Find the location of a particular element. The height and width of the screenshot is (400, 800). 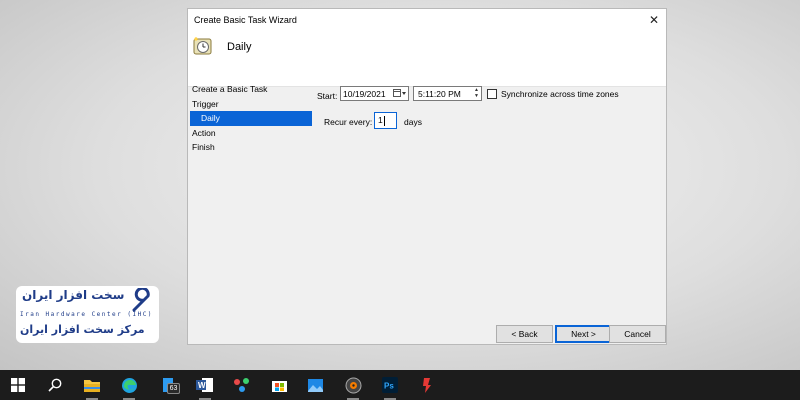

sync-time-zones-label: Synchronize across time zones is located at coordinates (560, 94).